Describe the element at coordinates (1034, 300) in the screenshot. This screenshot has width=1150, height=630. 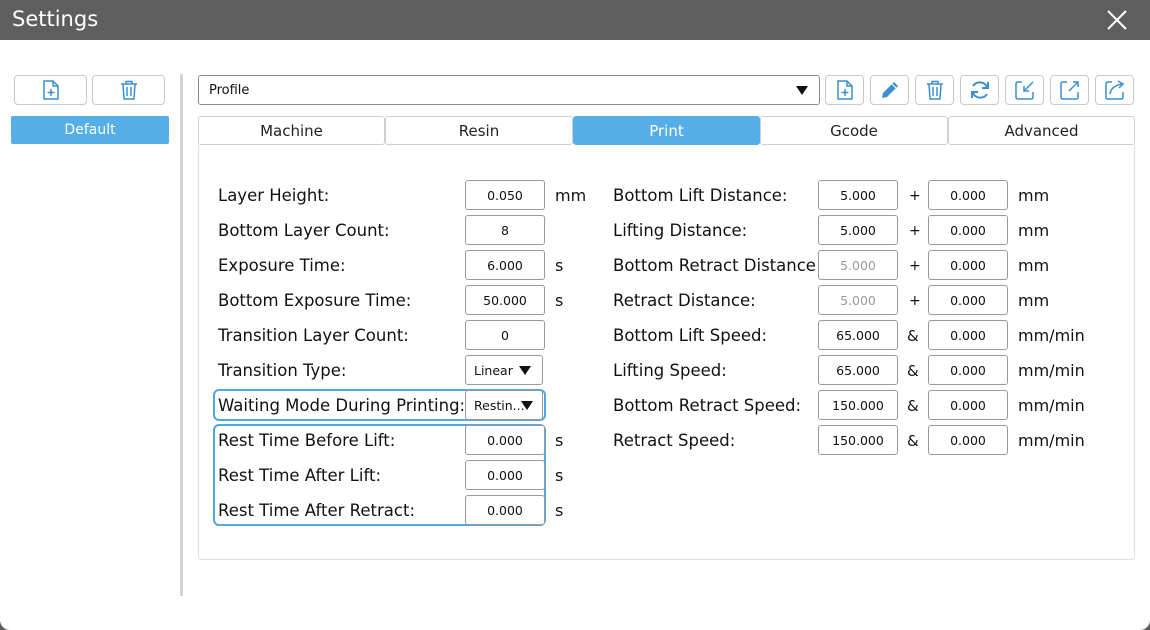
I see `retract-distance-unit: mm` at that location.